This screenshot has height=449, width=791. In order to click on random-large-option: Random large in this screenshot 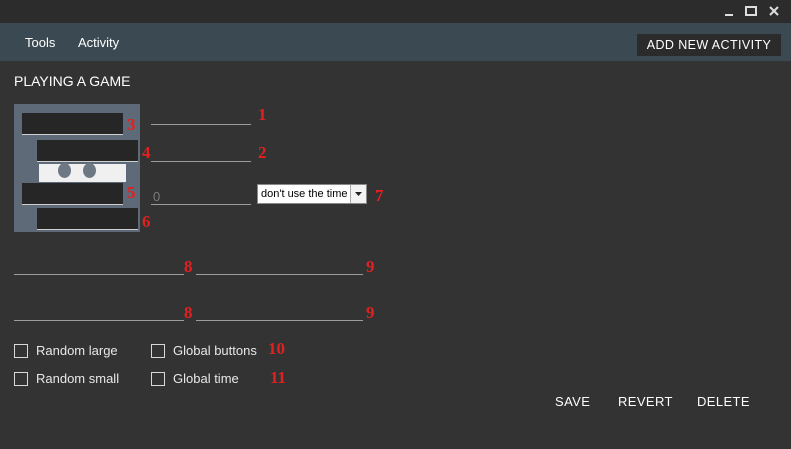, I will do `click(66, 350)`.